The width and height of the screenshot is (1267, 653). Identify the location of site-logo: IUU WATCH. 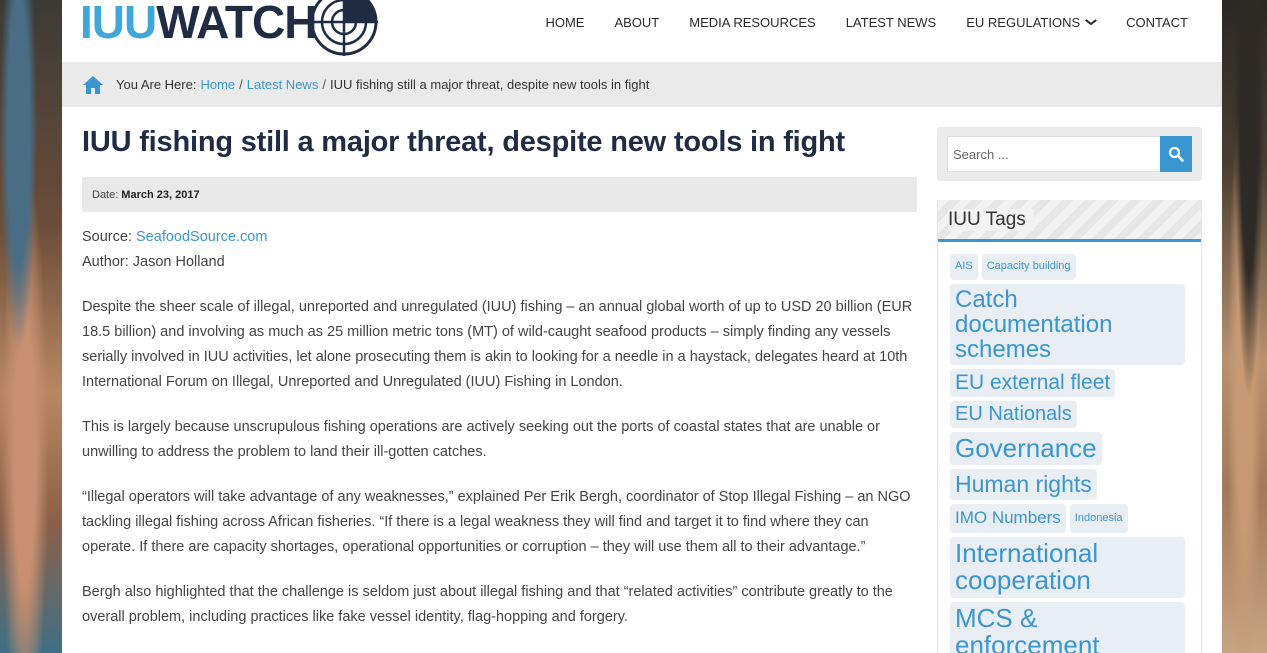
(198, 26).